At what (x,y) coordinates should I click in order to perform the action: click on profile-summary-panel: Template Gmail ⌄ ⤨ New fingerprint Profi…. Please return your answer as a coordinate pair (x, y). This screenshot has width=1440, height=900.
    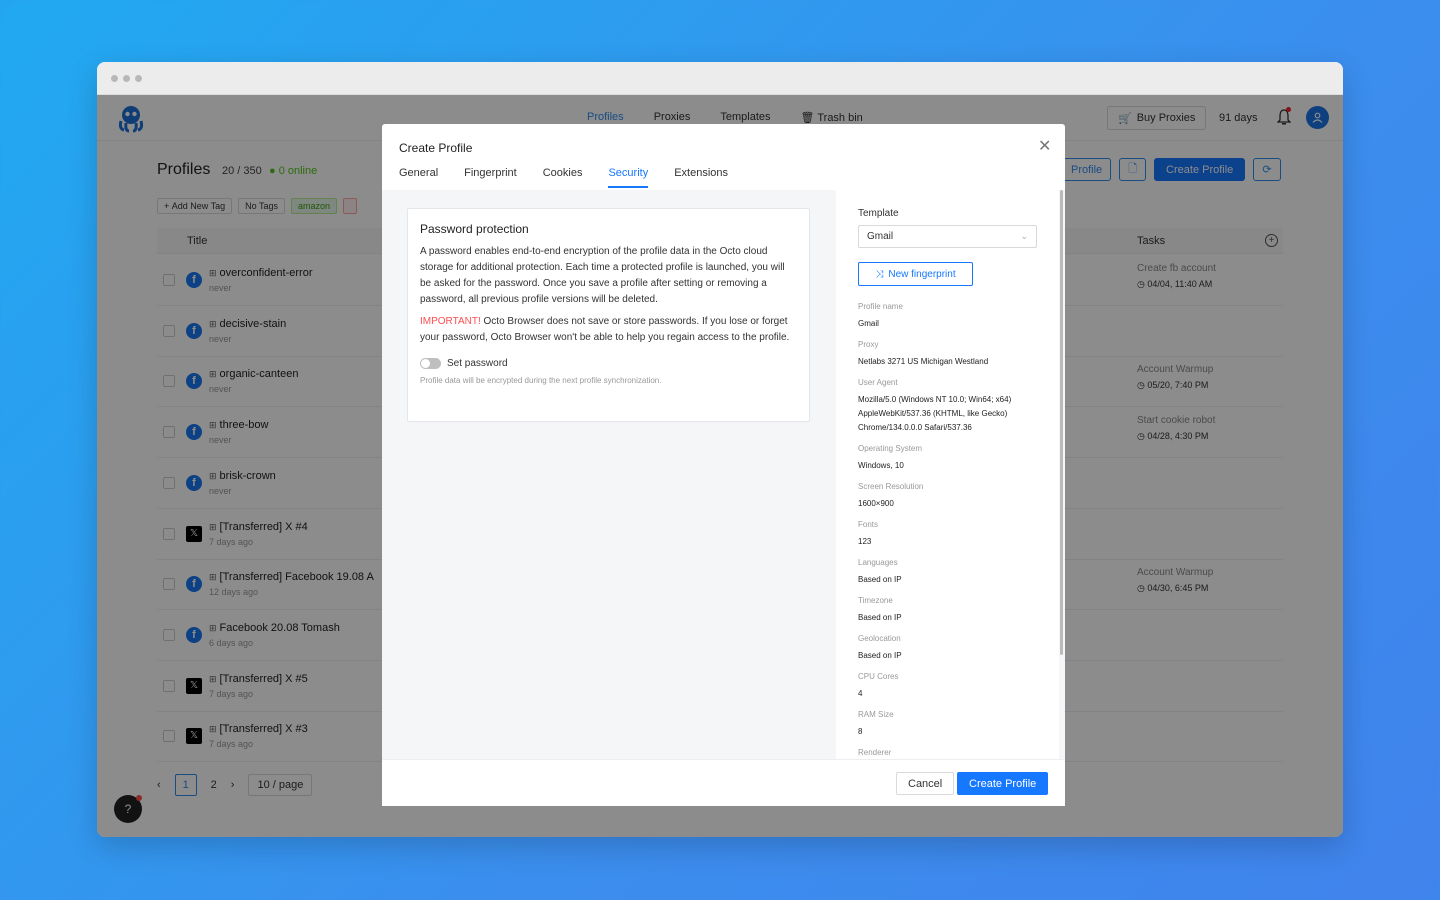
    Looking at the image, I should click on (947, 474).